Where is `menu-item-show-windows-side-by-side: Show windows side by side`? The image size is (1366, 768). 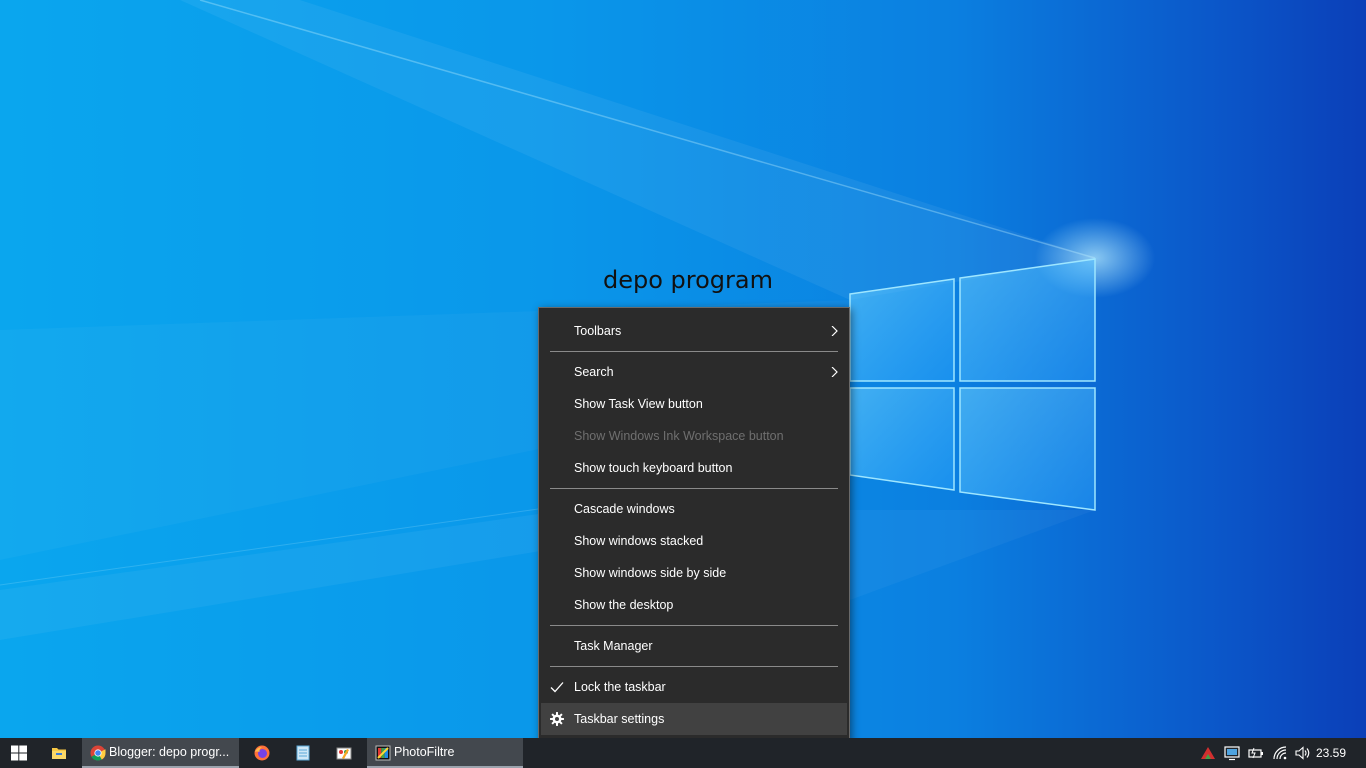 menu-item-show-windows-side-by-side: Show windows side by side is located at coordinates (694, 573).